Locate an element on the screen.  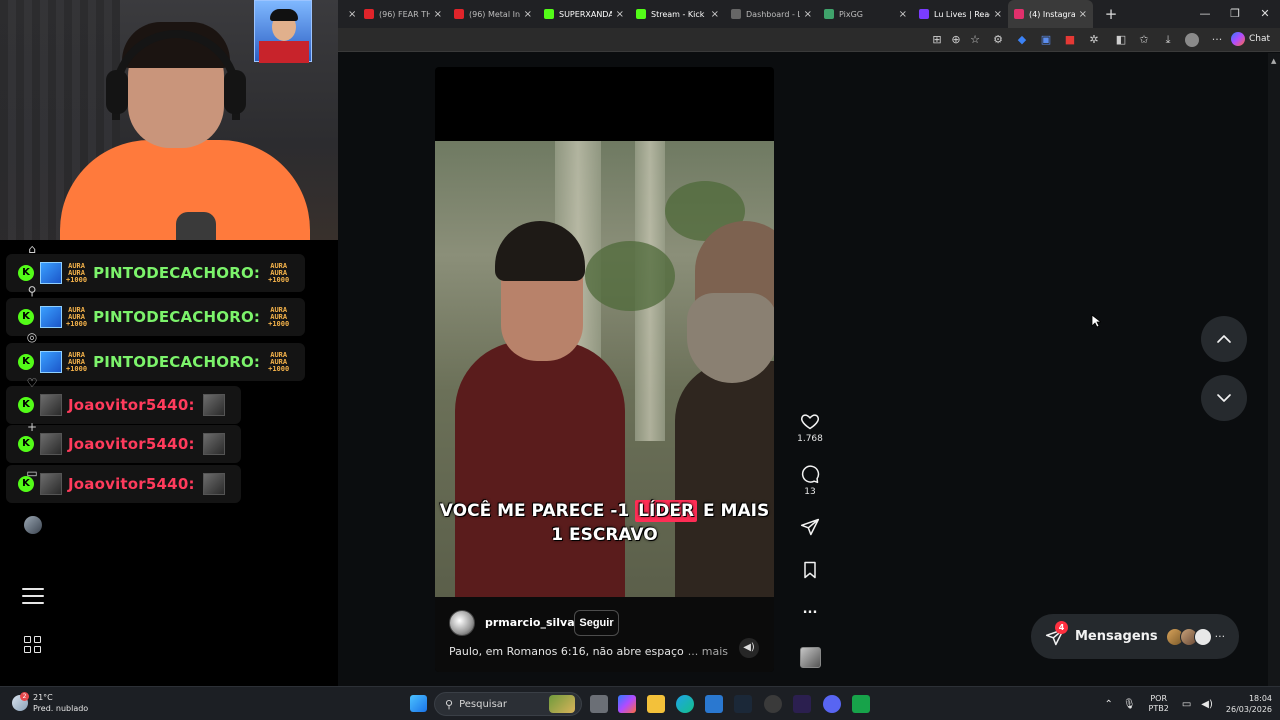
audio-thumbnail is located at coordinates (810, 657).